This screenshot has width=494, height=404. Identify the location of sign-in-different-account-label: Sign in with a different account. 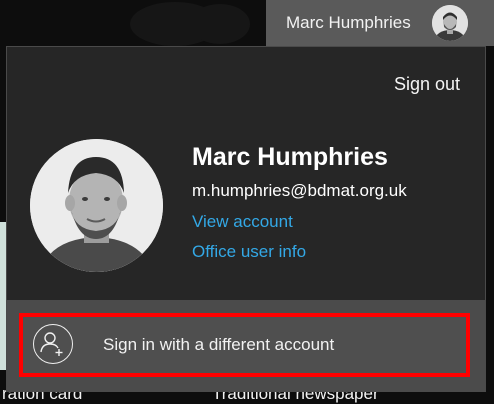
(219, 344).